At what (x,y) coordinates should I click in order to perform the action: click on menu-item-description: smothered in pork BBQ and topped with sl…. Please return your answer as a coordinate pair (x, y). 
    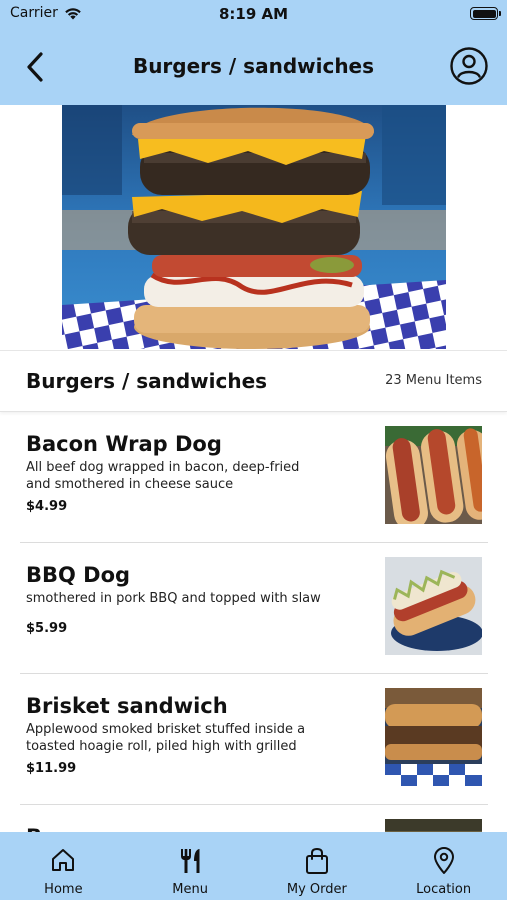
    Looking at the image, I should click on (173, 598).